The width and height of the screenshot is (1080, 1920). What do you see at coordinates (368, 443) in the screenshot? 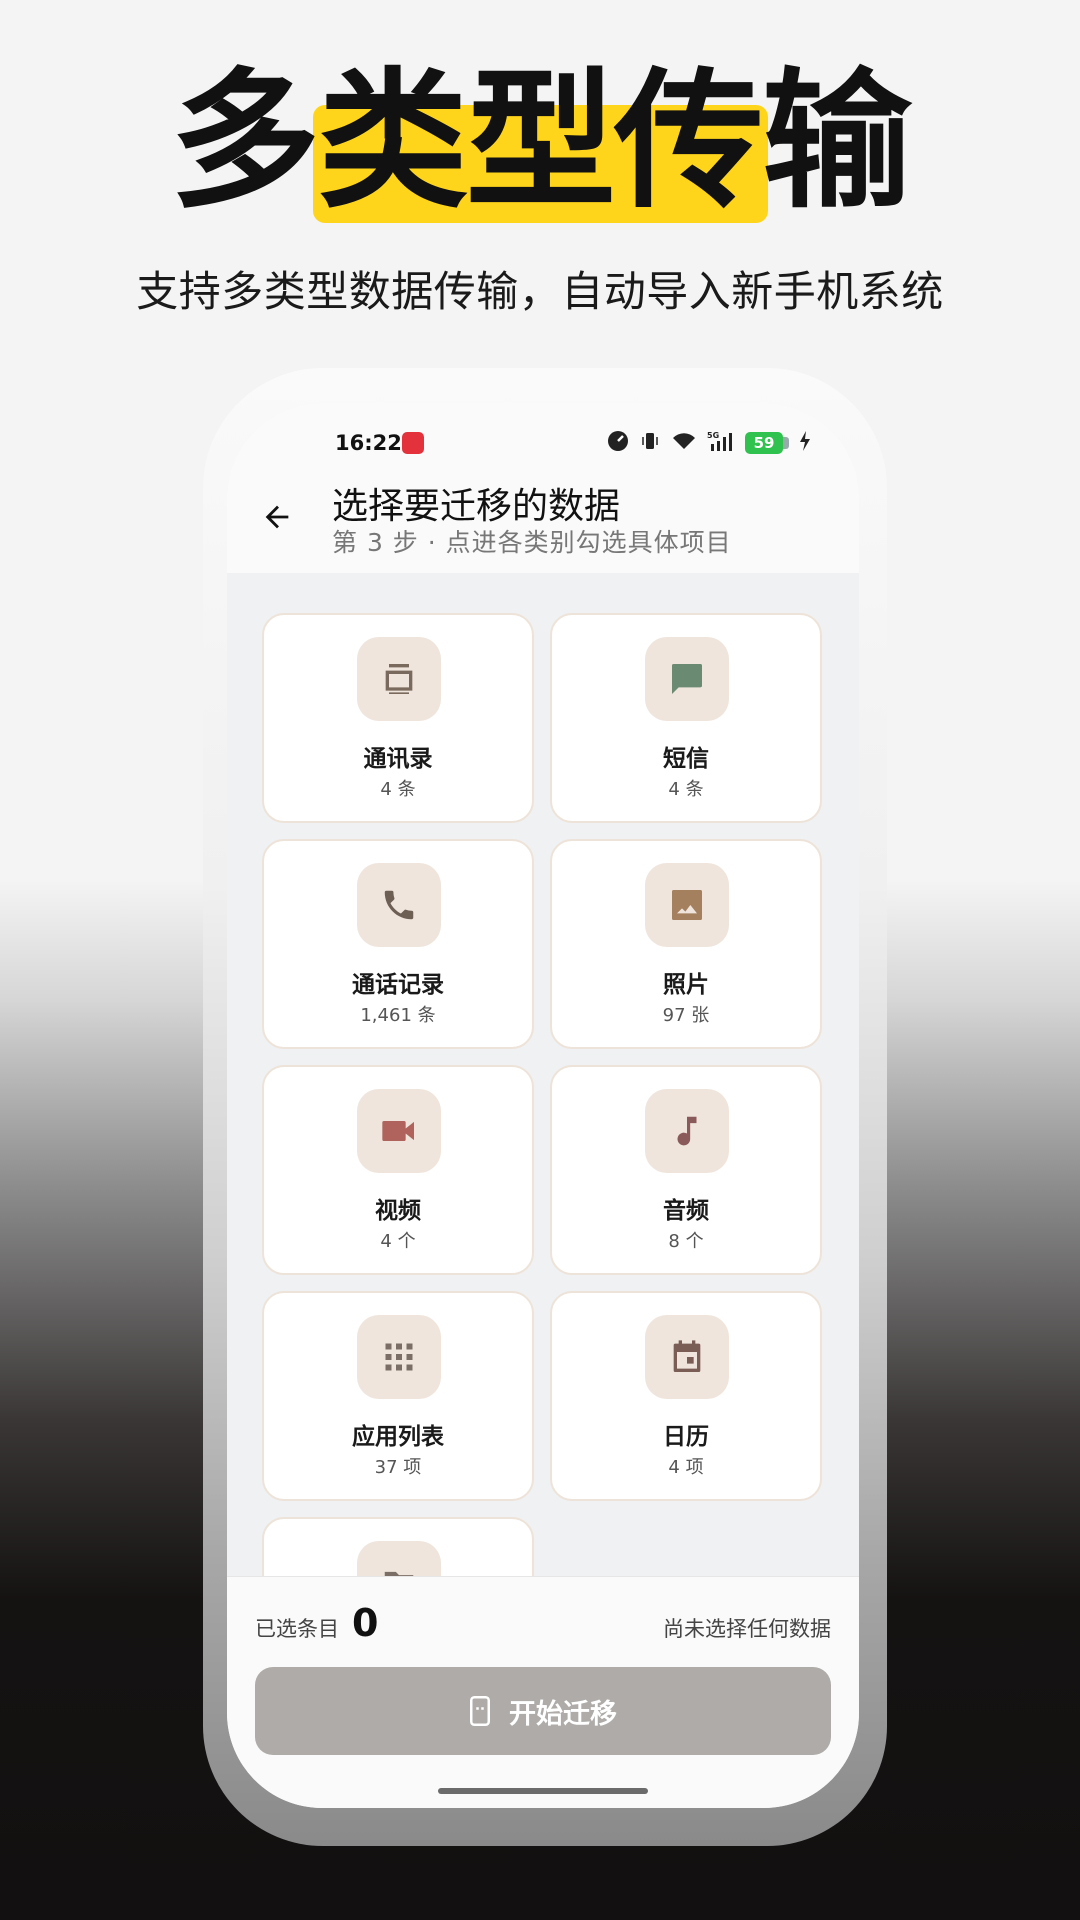
I see `status-time: 16:22` at bounding box center [368, 443].